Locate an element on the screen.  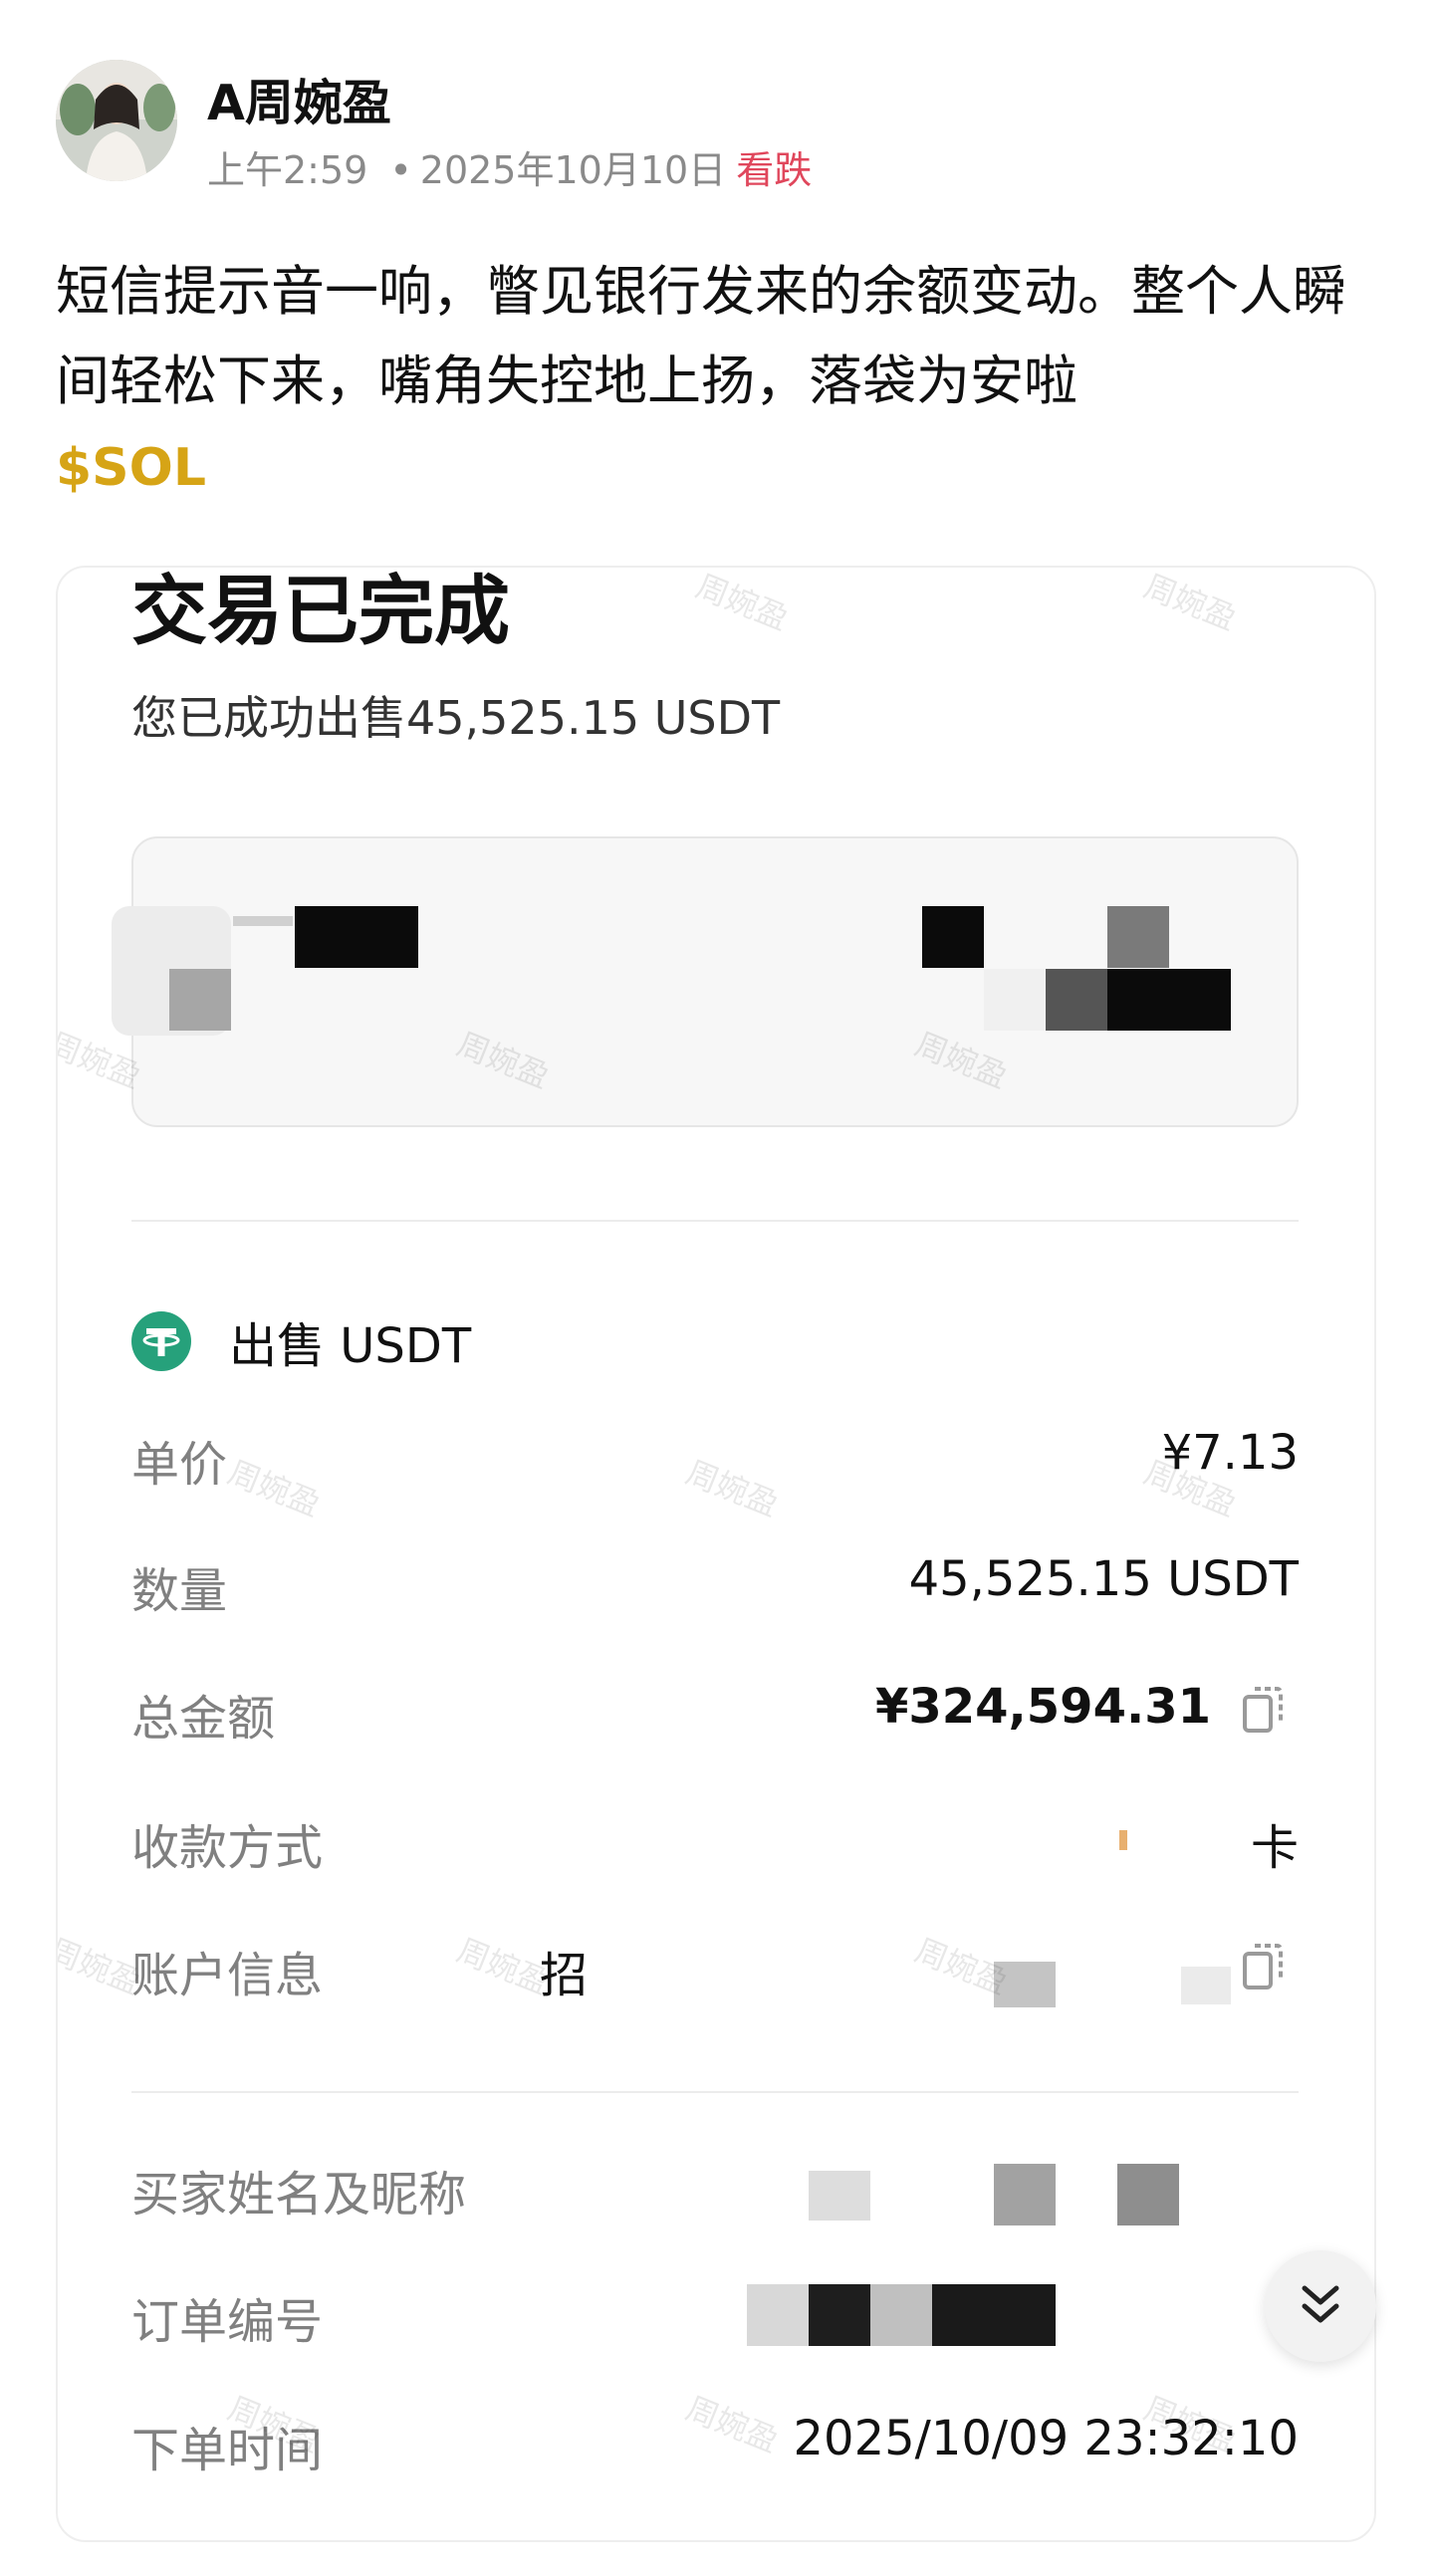
trade-title: 交易已完成 is located at coordinates (320, 611).